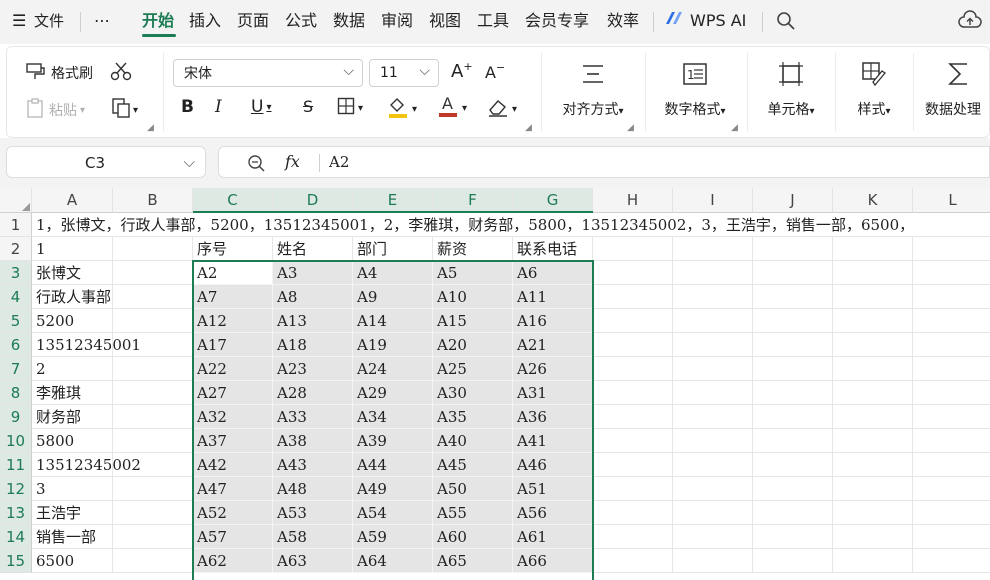 The image size is (990, 580). I want to click on table-cell: A34, so click(393, 417).